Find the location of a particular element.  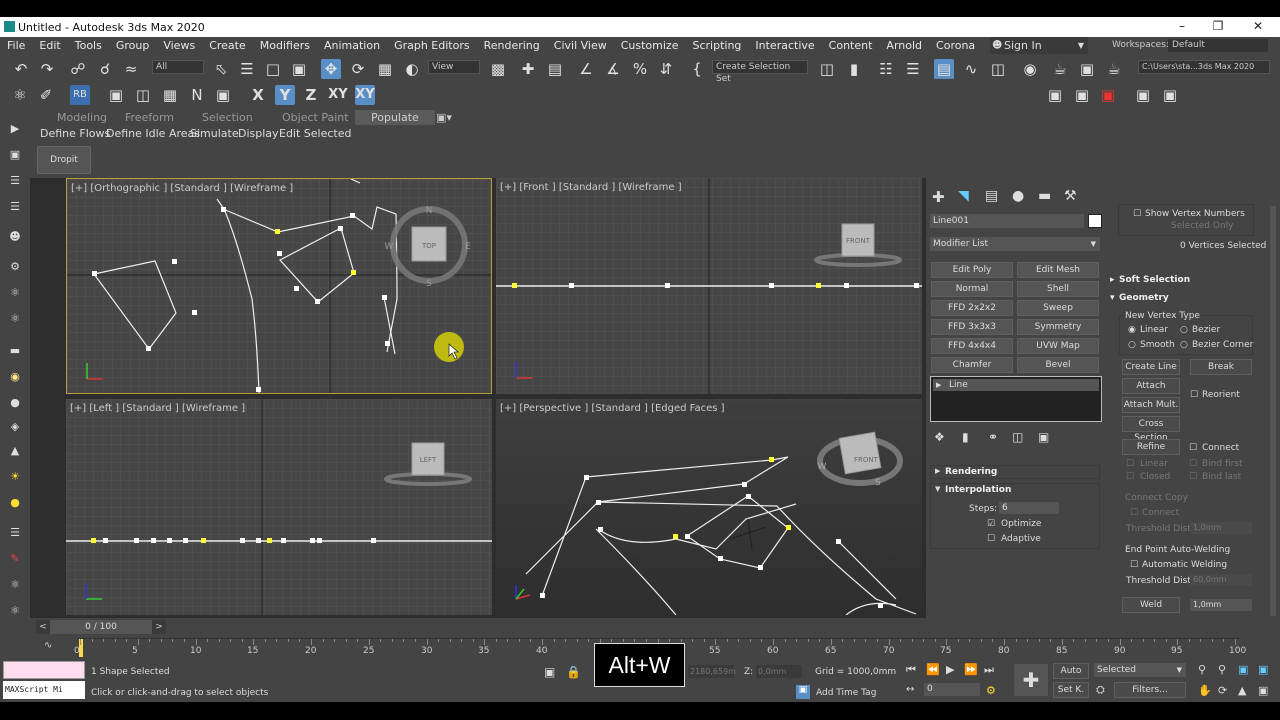

select-rotate-icon: ⟳ is located at coordinates (358, 69).